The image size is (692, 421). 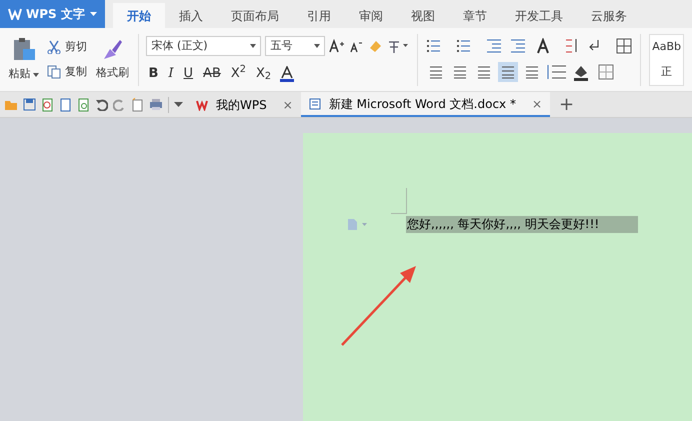 I want to click on tab-label: 我的WPS, so click(x=241, y=105).